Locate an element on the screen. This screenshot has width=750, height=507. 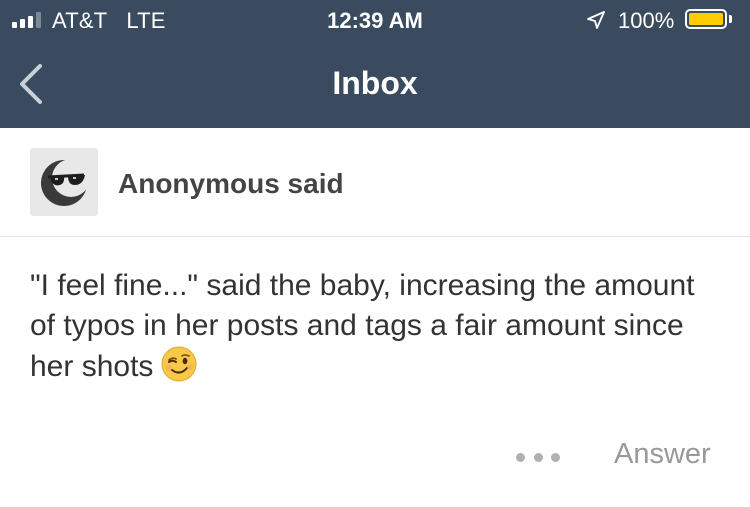
avatar is located at coordinates (64, 182).